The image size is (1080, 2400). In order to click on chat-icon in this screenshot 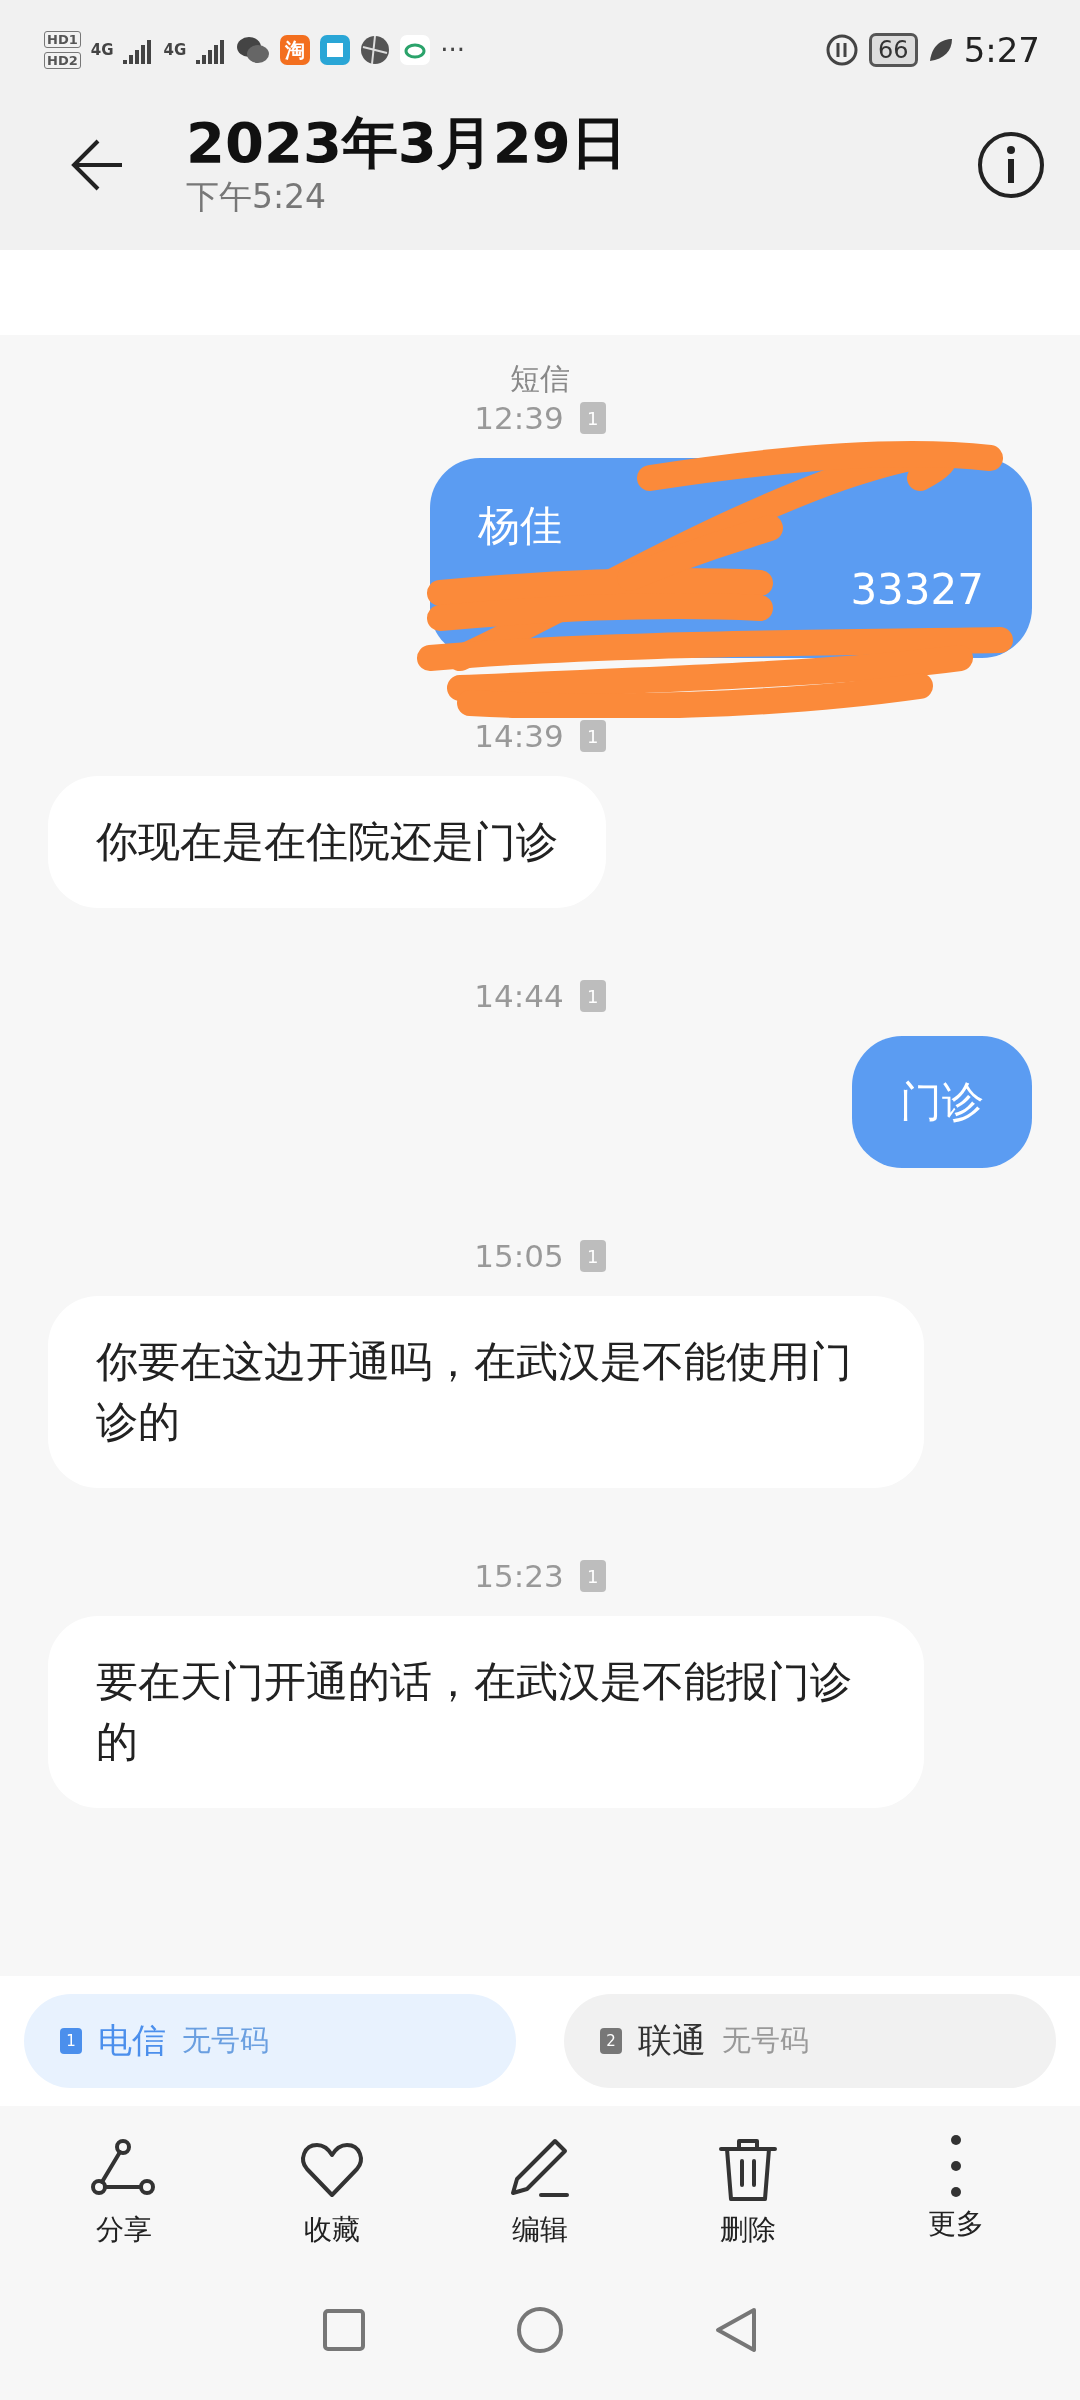, I will do `click(253, 50)`.